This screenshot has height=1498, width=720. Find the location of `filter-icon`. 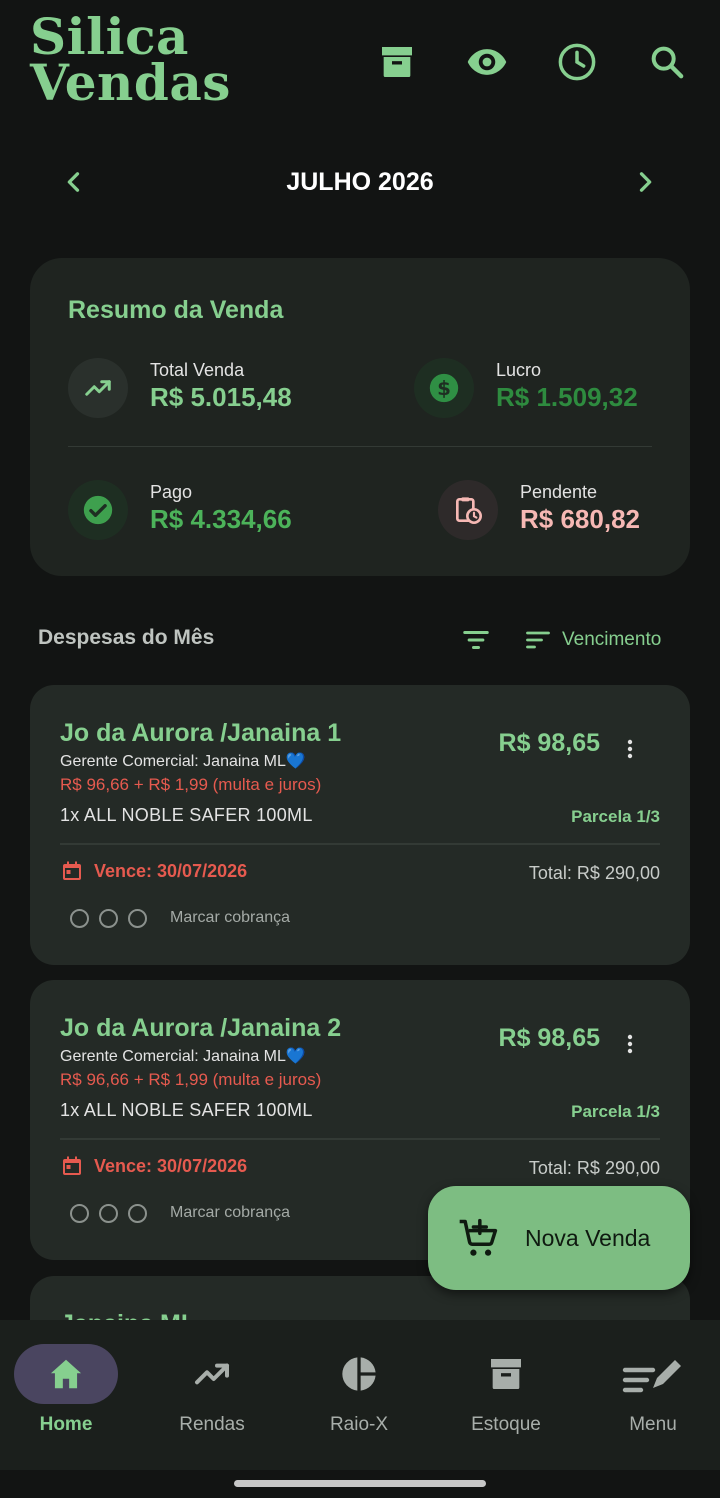

filter-icon is located at coordinates (476, 640).